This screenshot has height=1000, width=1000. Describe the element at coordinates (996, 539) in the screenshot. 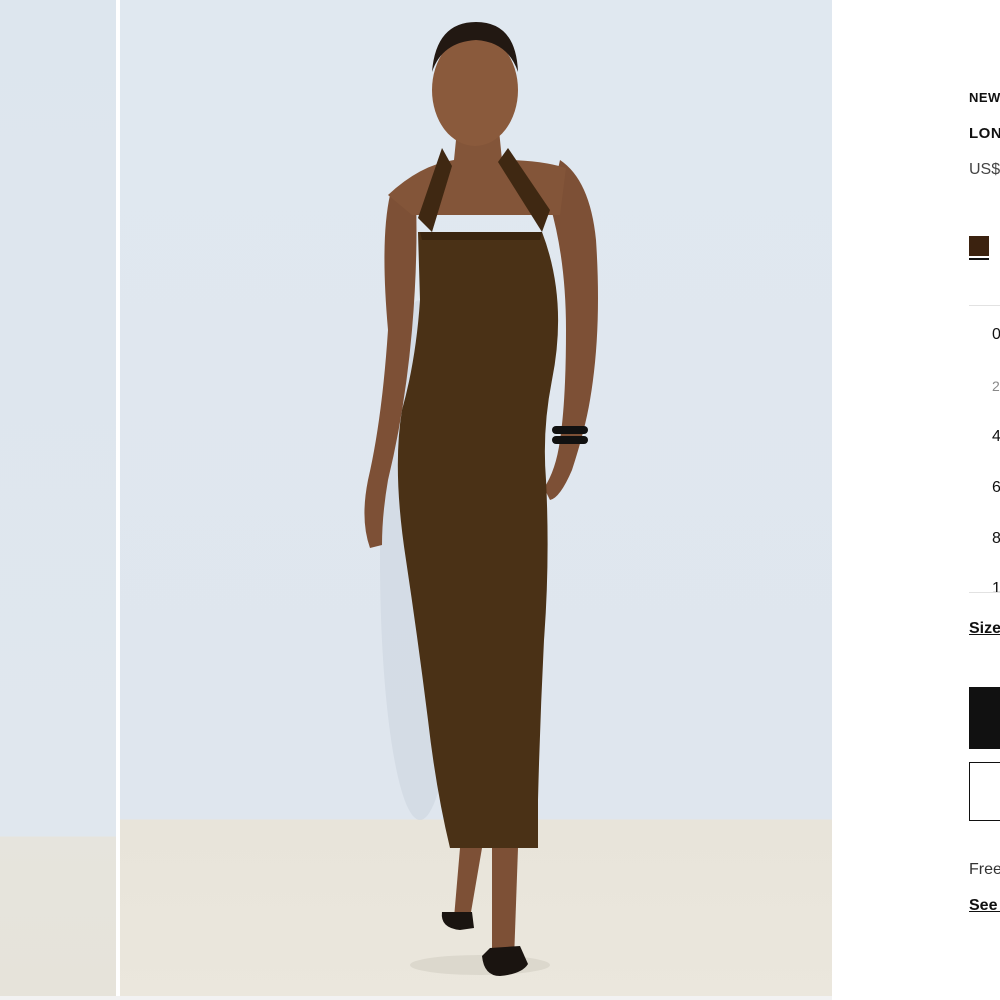

I see `size-option: 8` at that location.